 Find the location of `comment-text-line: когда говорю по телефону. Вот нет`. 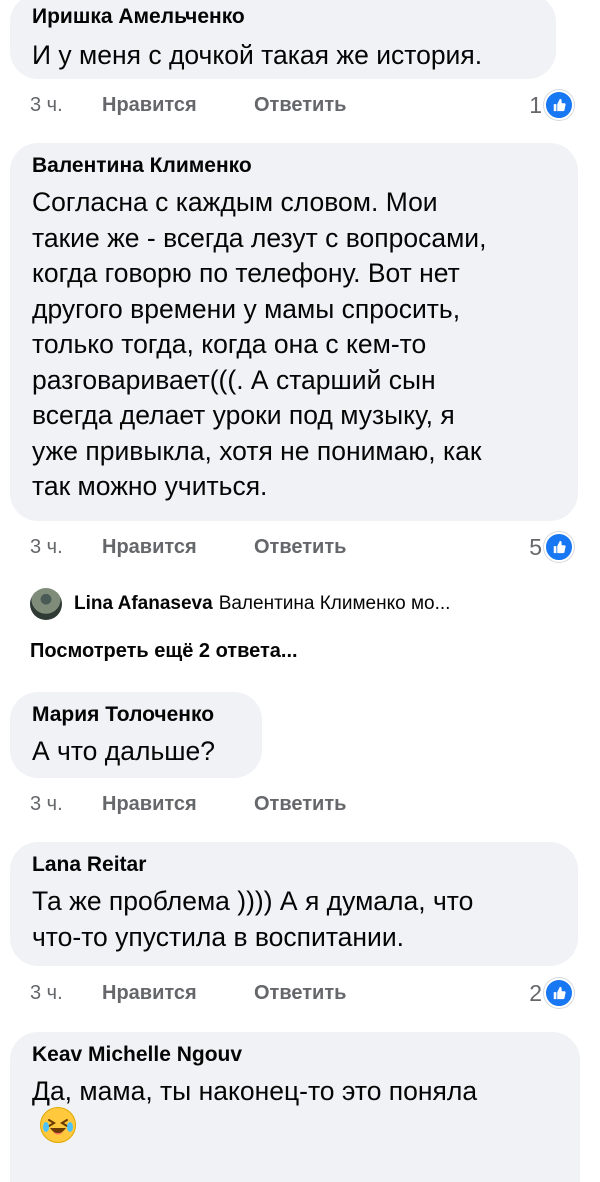

comment-text-line: когда говорю по телефону. Вот нет is located at coordinates (246, 273).